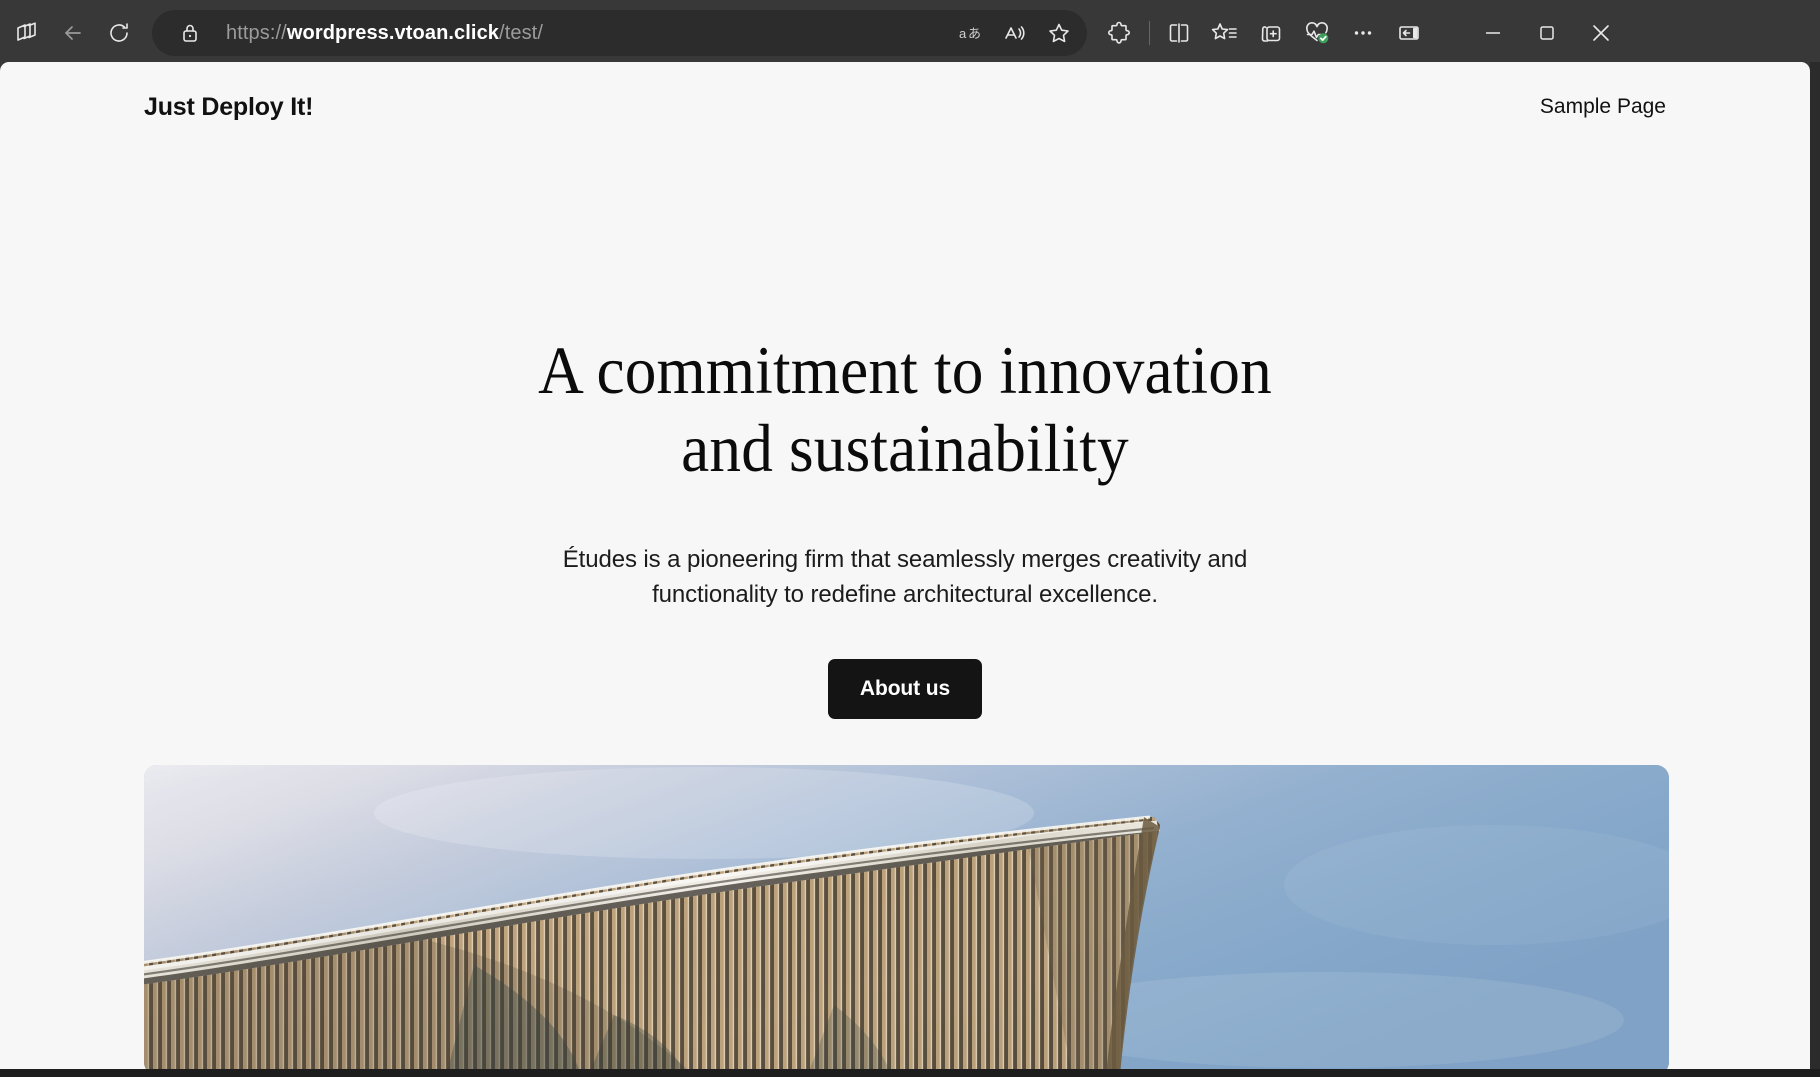  What do you see at coordinates (905, 107) in the screenshot?
I see `site-header: Just Deploy It! Sample Page` at bounding box center [905, 107].